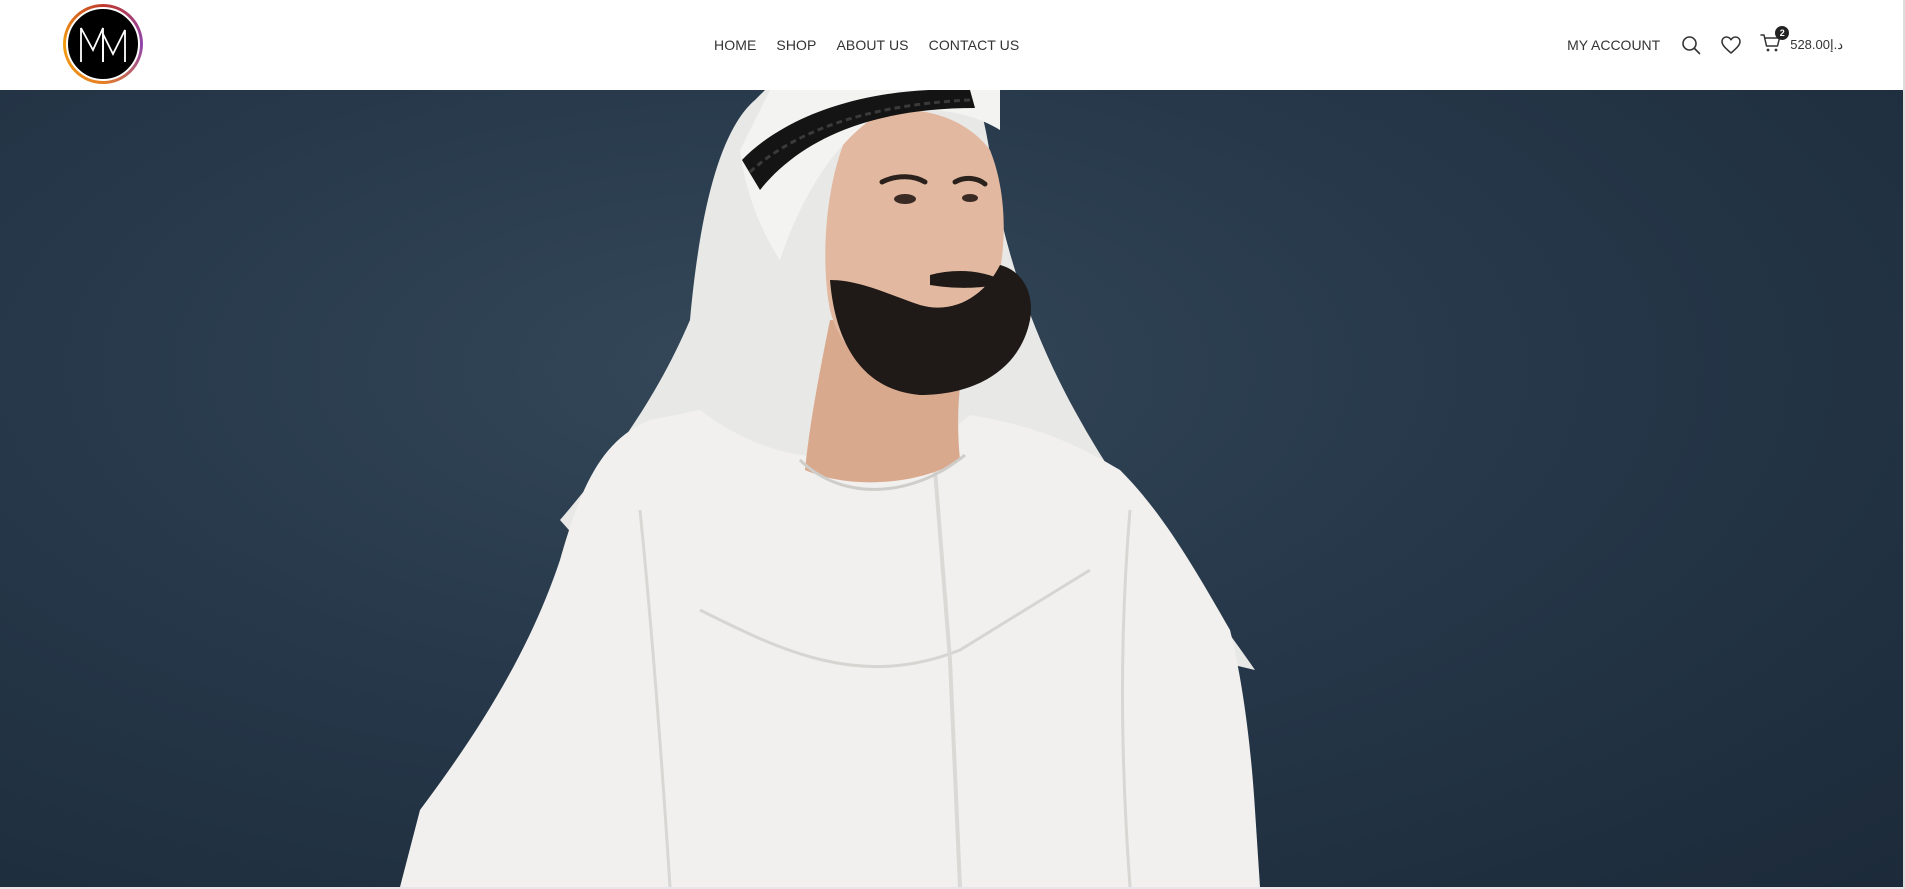 This screenshot has width=1905, height=889. Describe the element at coordinates (872, 45) in the screenshot. I see `nav-about-us: ABOUT US` at that location.